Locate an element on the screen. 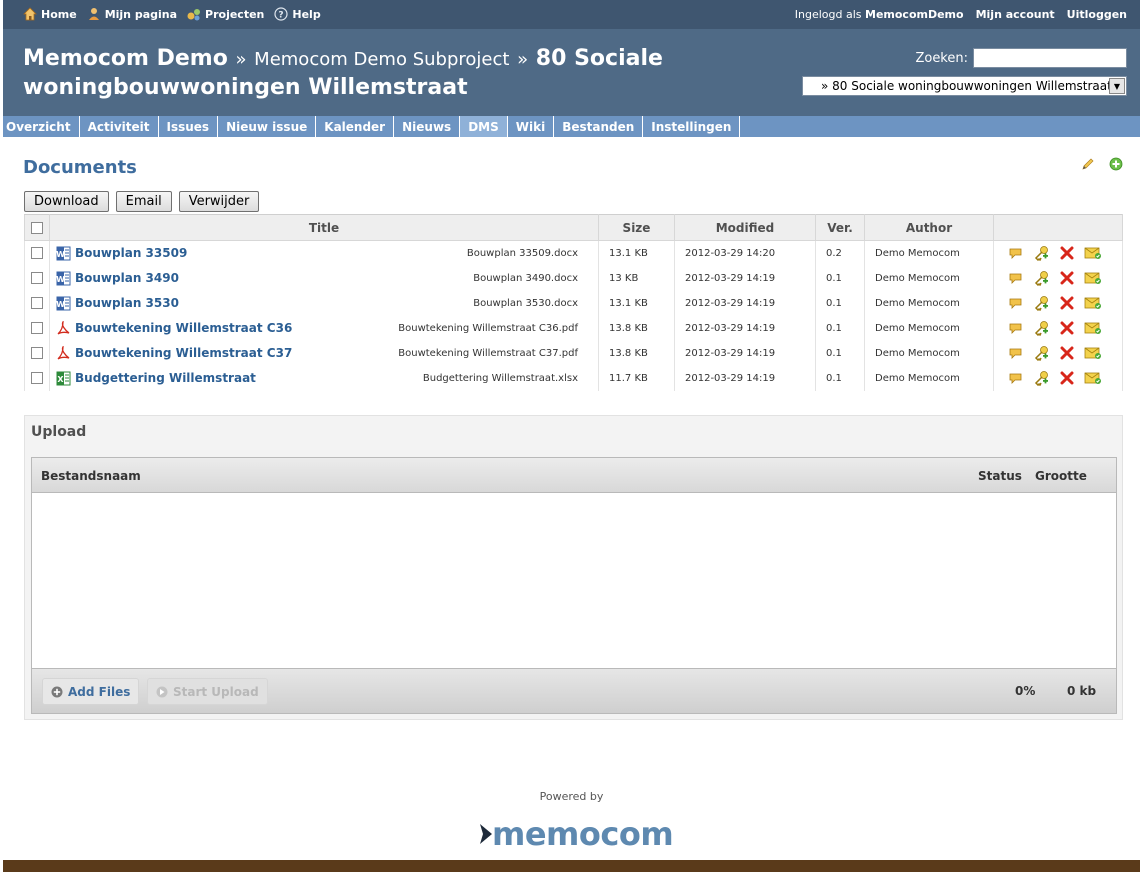  tab-nieuw-issue: Nieuw issue is located at coordinates (267, 126).